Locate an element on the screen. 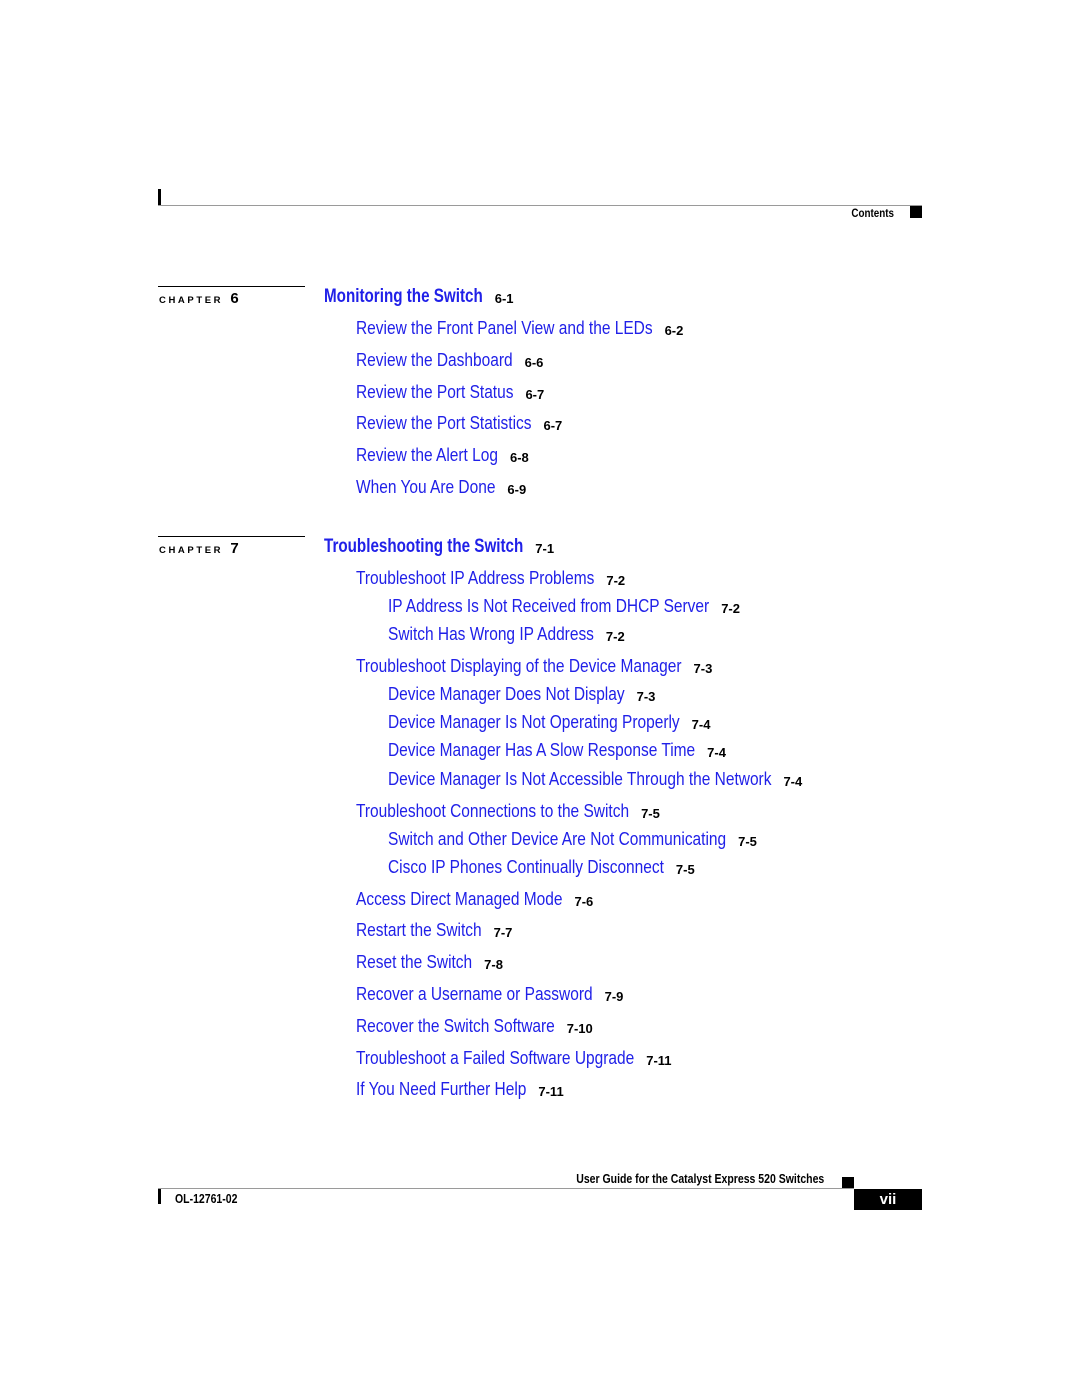  entry-title: Monitoring the Switch is located at coordinates (403, 296).